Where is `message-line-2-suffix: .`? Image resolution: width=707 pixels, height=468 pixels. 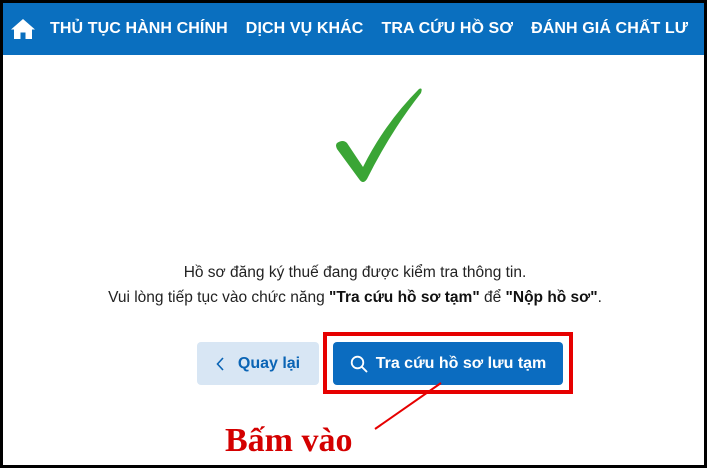 message-line-2-suffix: . is located at coordinates (599, 297).